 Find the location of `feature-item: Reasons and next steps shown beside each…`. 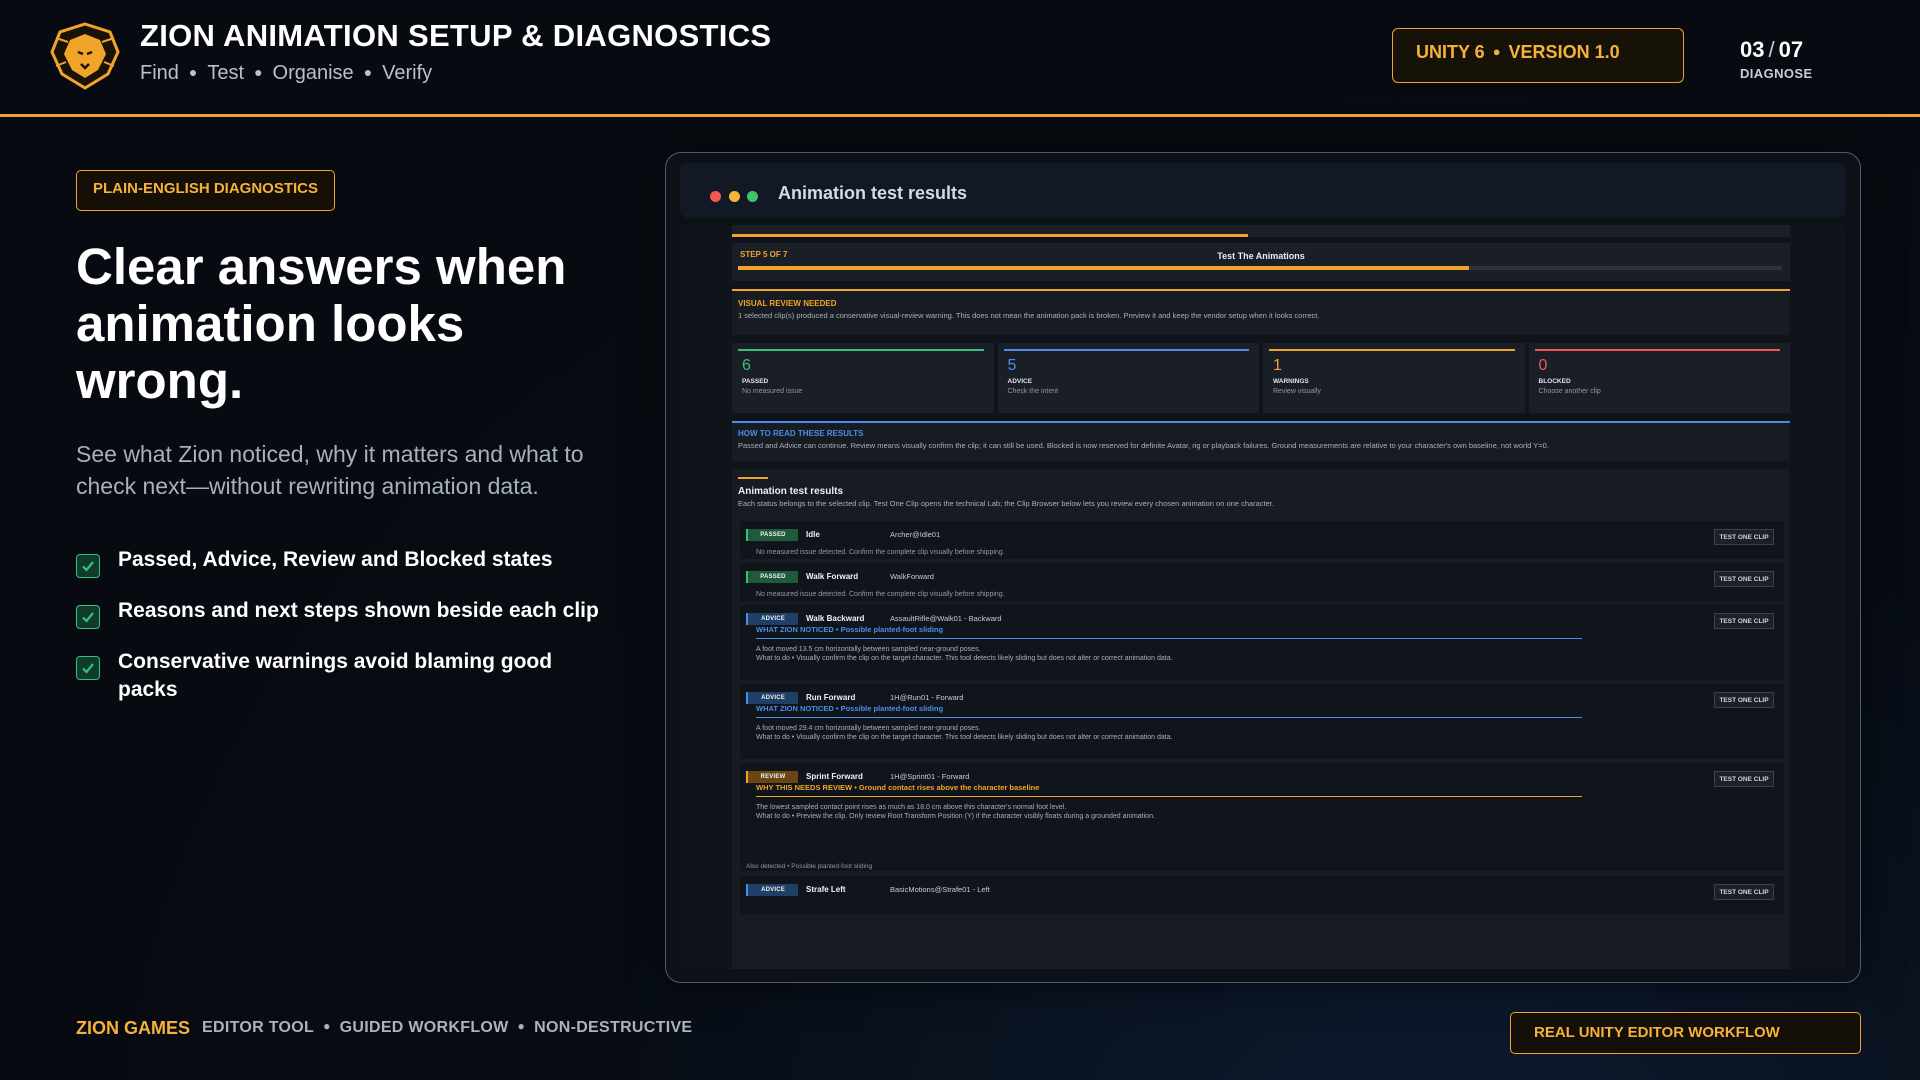

feature-item: Reasons and next steps shown beside each… is located at coordinates (341, 613).